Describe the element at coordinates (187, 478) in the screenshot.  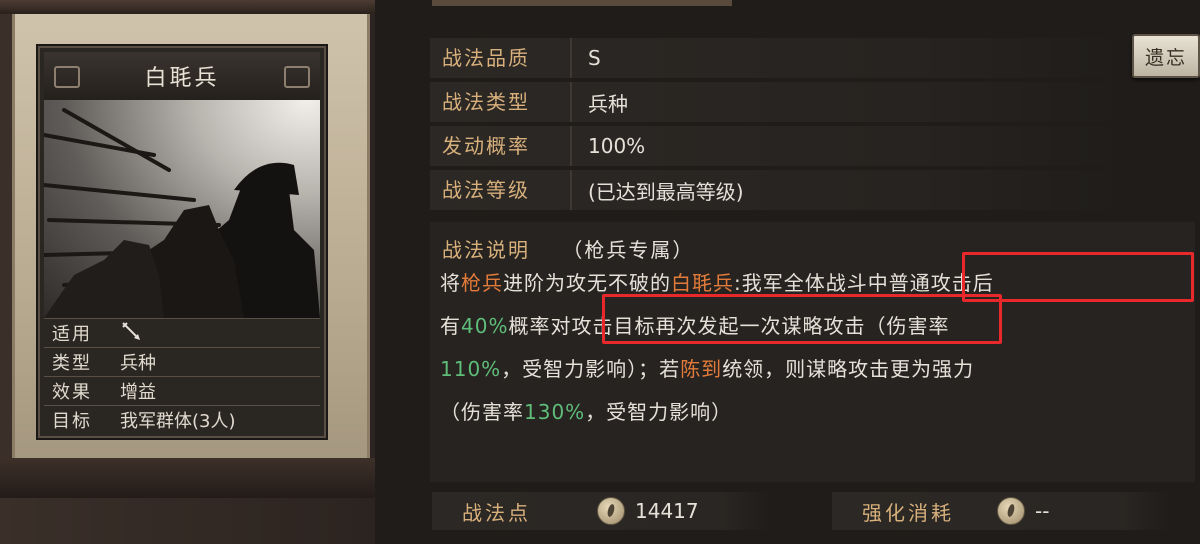
I see `scroll-rod-bottom` at that location.